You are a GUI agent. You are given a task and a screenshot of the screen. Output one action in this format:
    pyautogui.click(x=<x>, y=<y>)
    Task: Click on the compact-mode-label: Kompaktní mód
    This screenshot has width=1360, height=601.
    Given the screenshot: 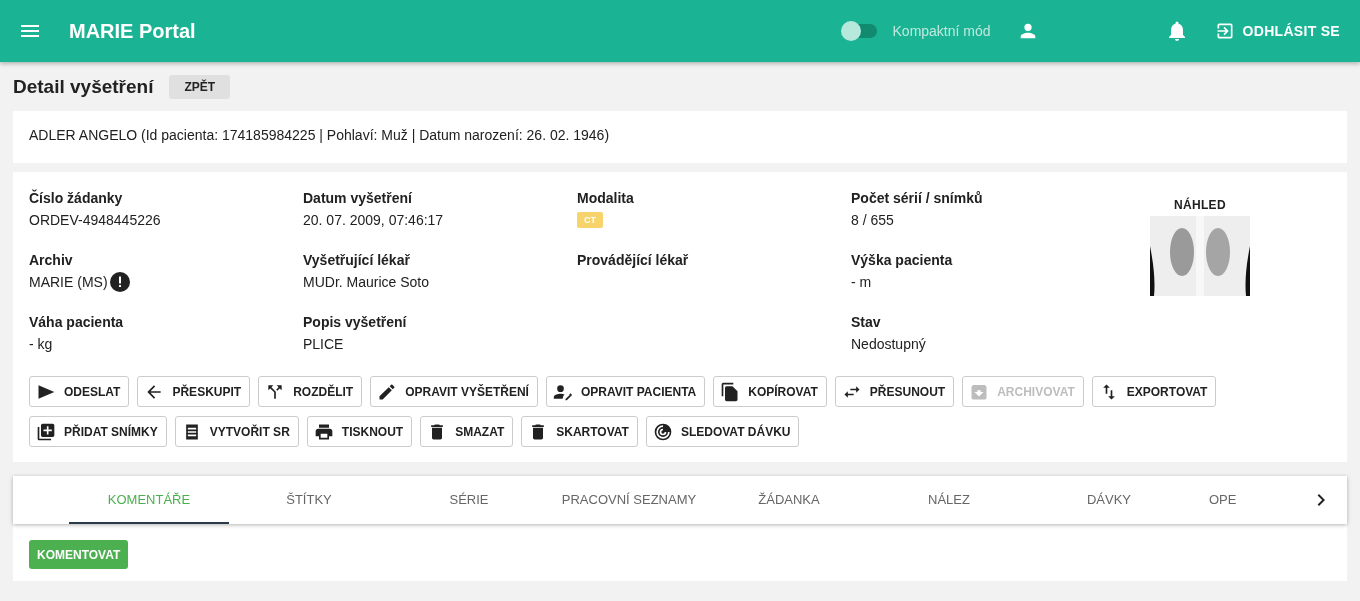 What is the action you would take?
    pyautogui.click(x=941, y=31)
    